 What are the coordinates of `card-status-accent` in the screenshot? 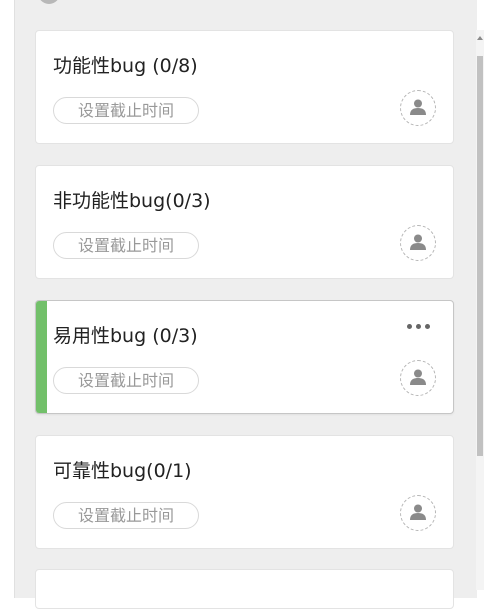 It's located at (41, 357).